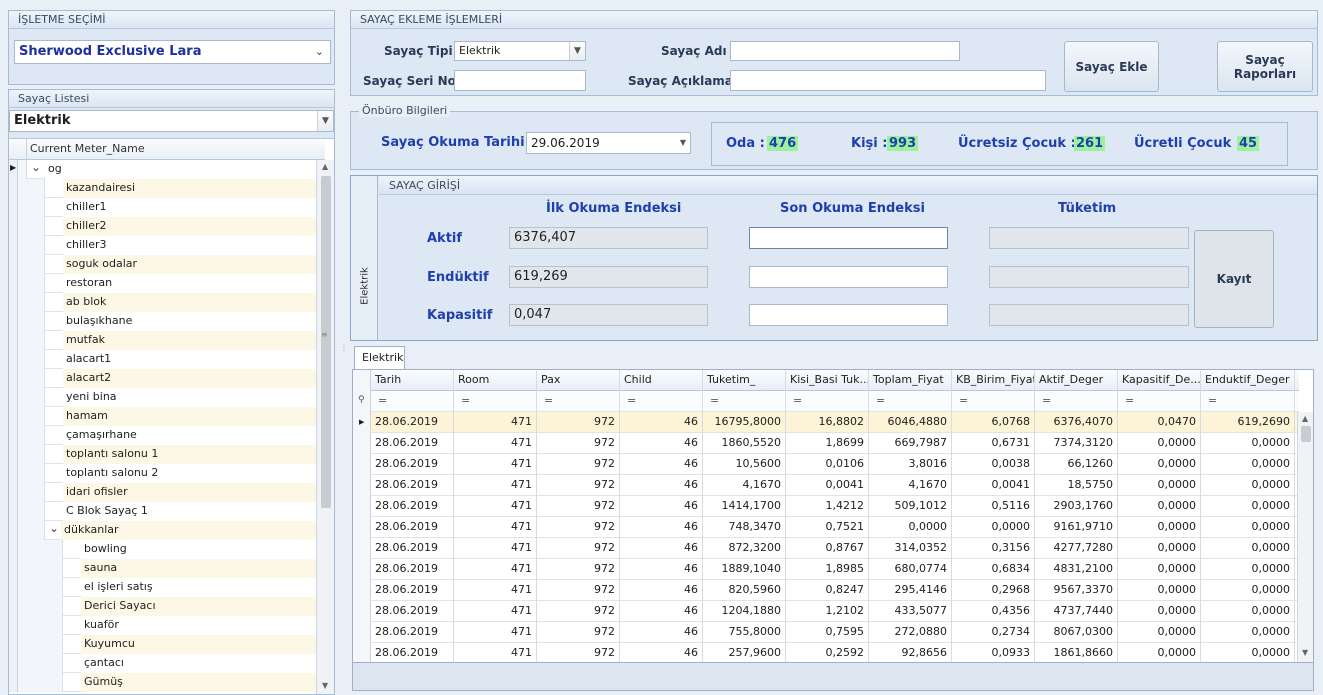 The width and height of the screenshot is (1323, 695). I want to click on table-cell: 6046,4880, so click(910, 422).